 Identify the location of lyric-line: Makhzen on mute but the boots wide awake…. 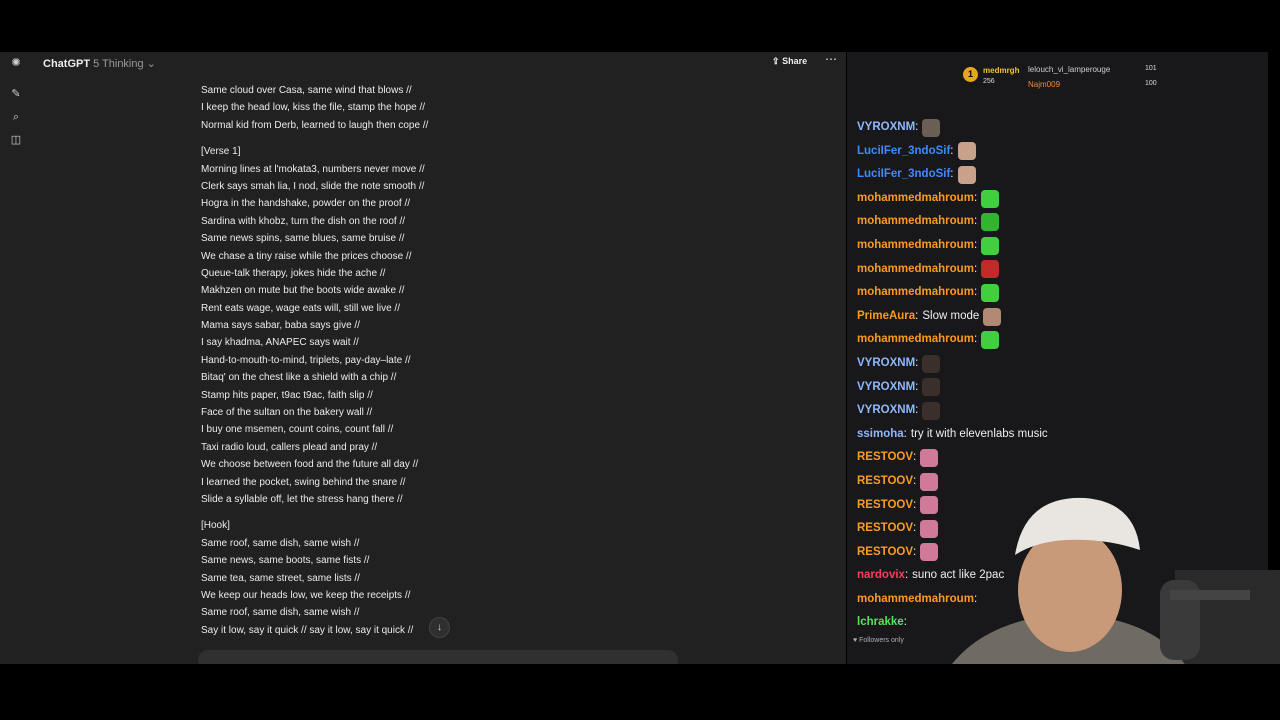
(303, 291).